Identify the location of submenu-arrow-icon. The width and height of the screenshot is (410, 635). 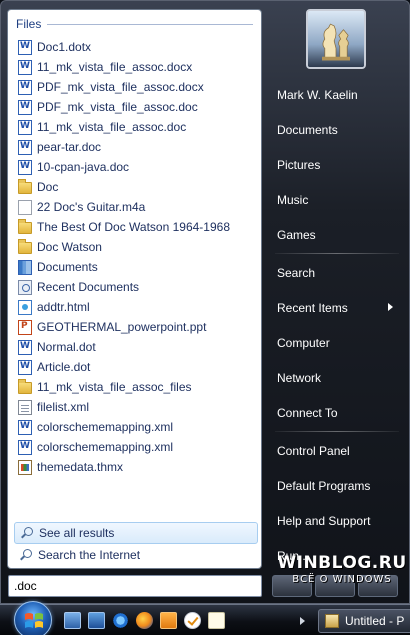
(390, 307).